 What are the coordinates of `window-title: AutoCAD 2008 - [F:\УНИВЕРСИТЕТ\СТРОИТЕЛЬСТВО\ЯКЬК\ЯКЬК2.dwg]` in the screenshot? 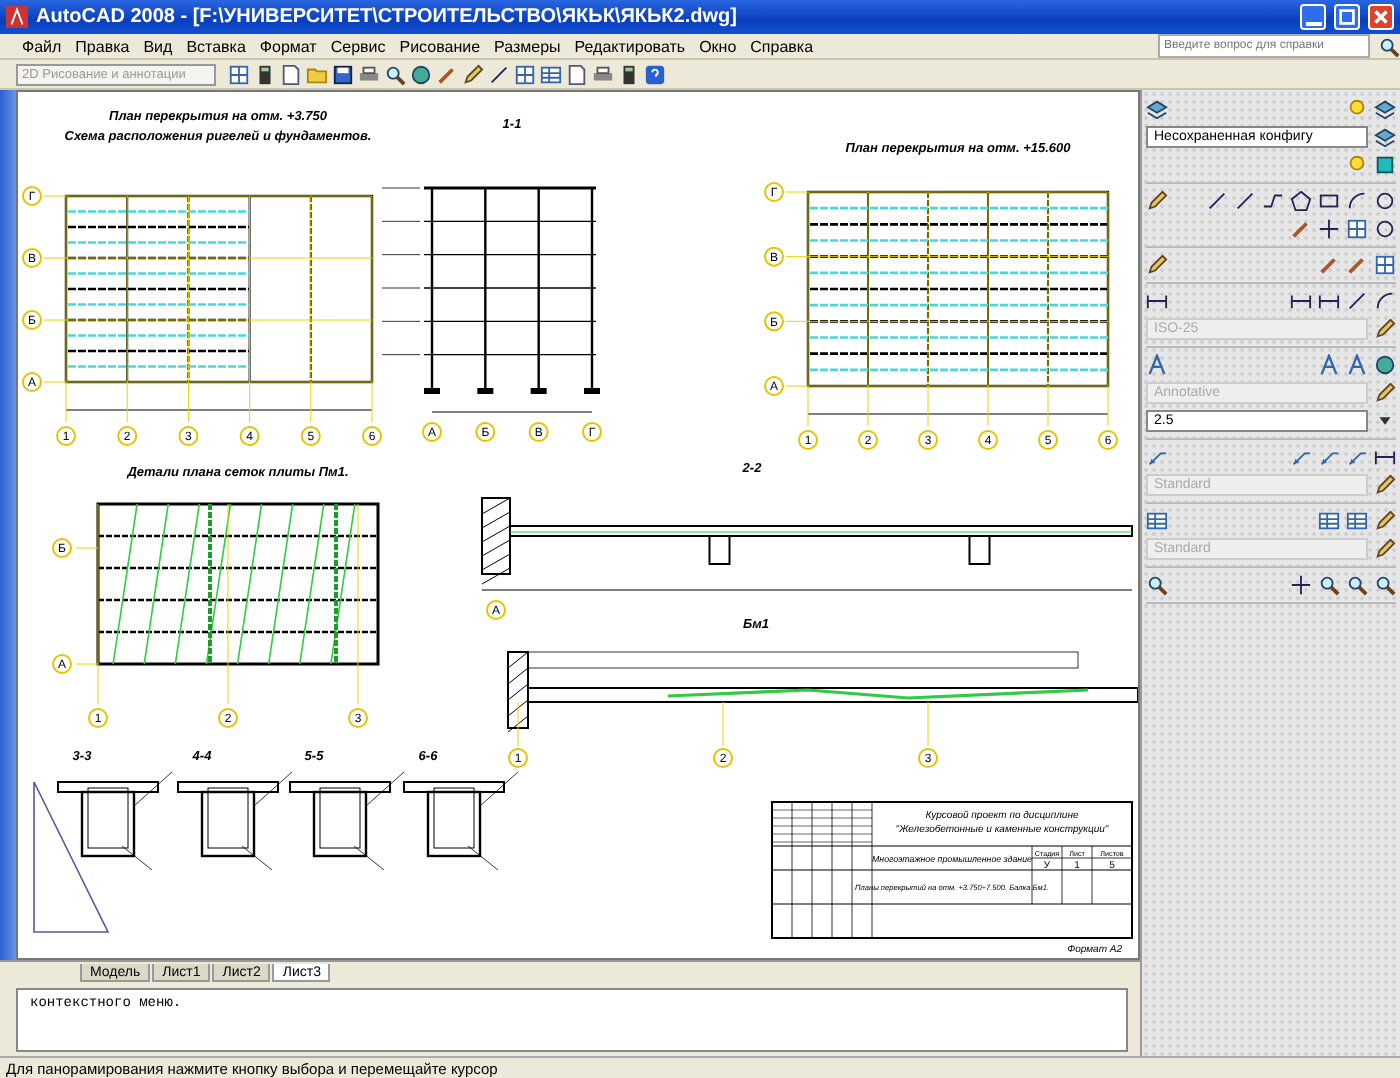 It's located at (387, 17).